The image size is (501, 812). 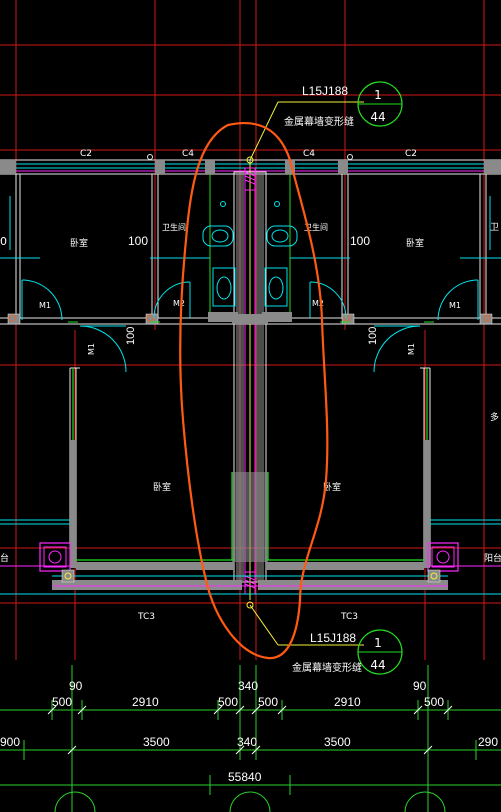 I want to click on room-label-bedroom-ml: 卧室, so click(x=162, y=487).